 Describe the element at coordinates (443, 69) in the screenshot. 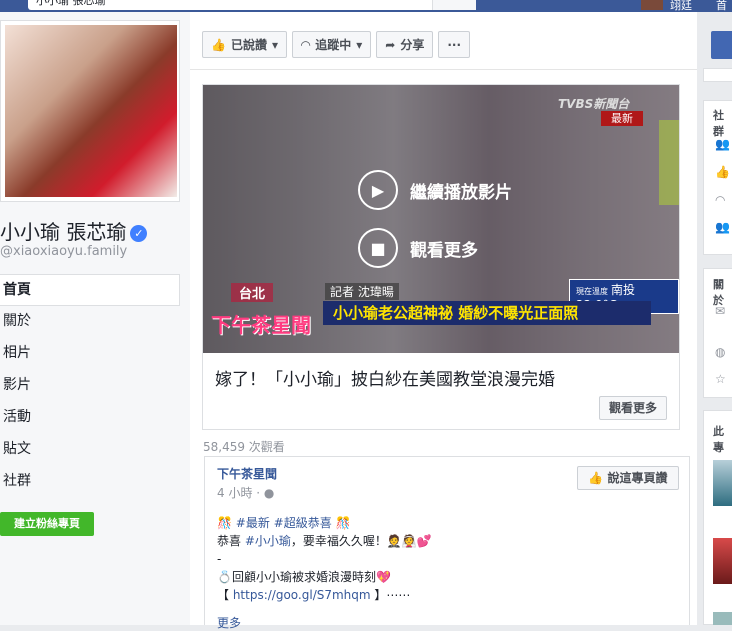

I see `divider` at that location.